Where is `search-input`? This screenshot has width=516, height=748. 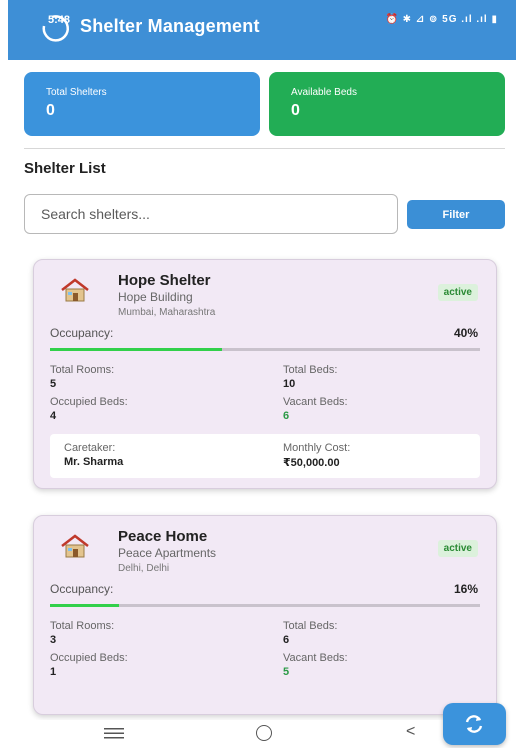
search-input is located at coordinates (211, 214).